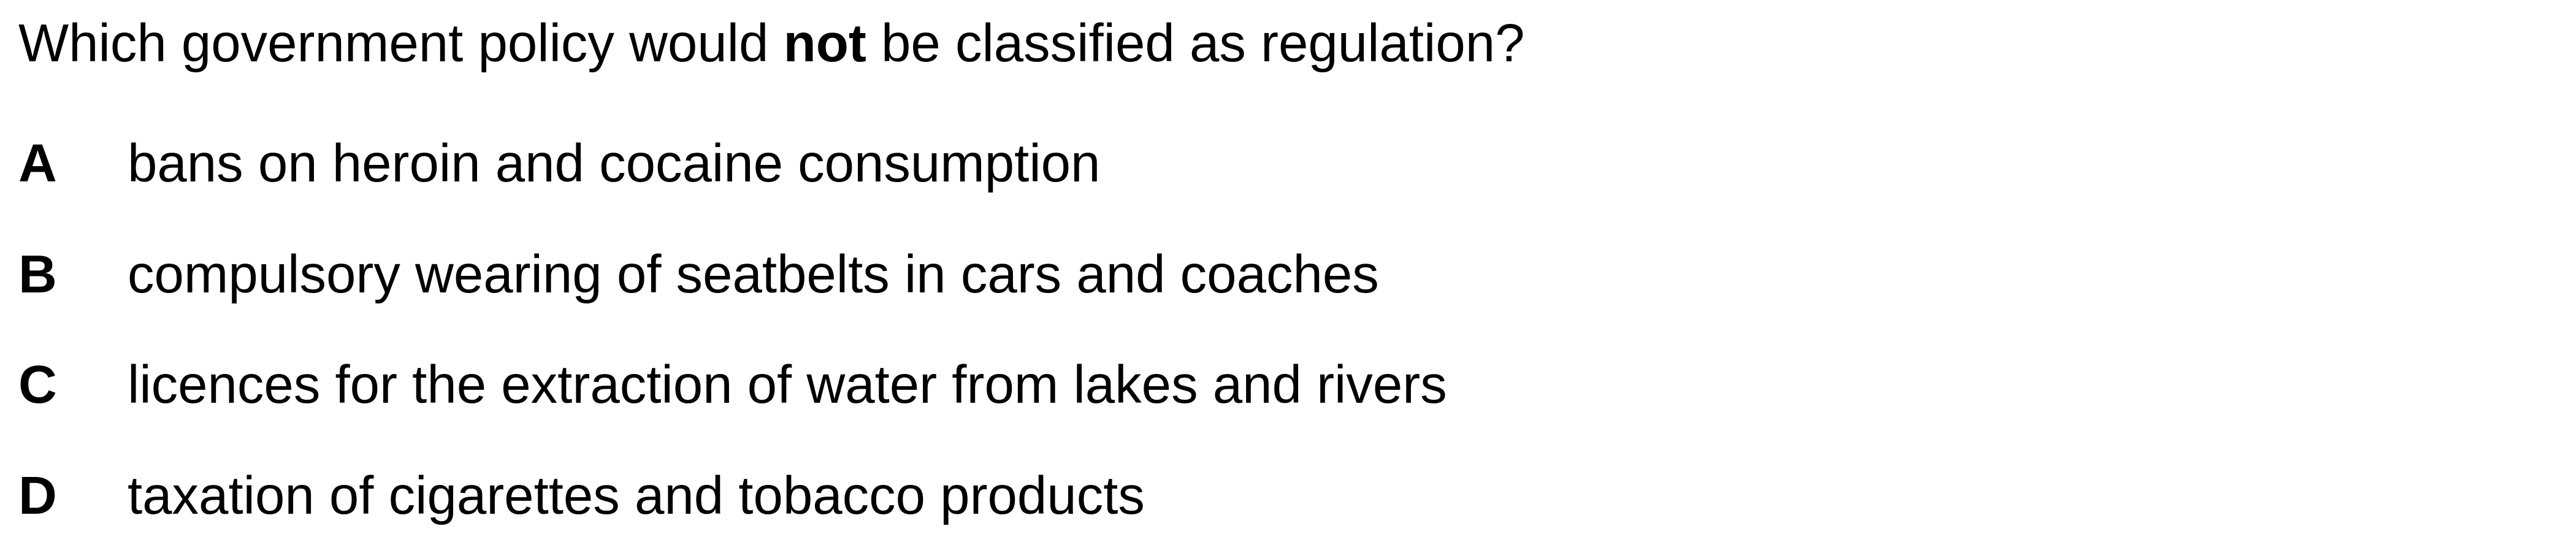  I want to click on option-letter-b: B, so click(37, 274).